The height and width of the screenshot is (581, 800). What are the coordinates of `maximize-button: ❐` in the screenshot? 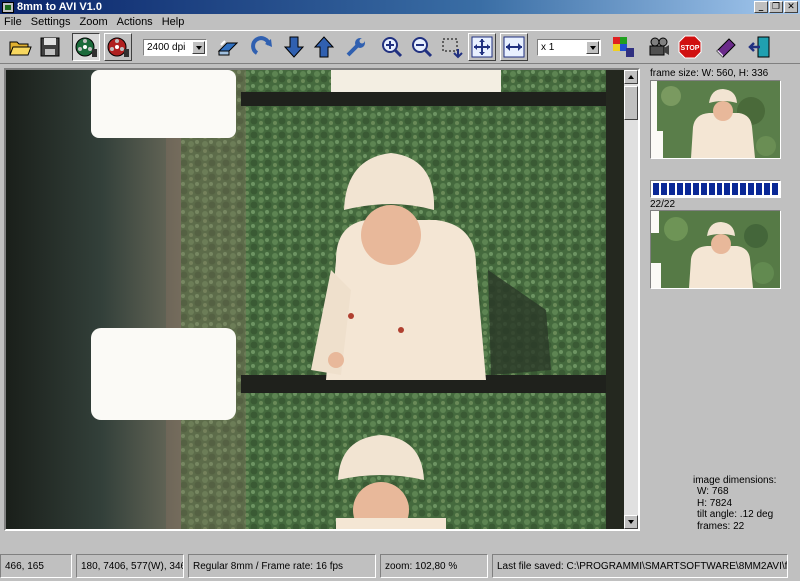 It's located at (776, 7).